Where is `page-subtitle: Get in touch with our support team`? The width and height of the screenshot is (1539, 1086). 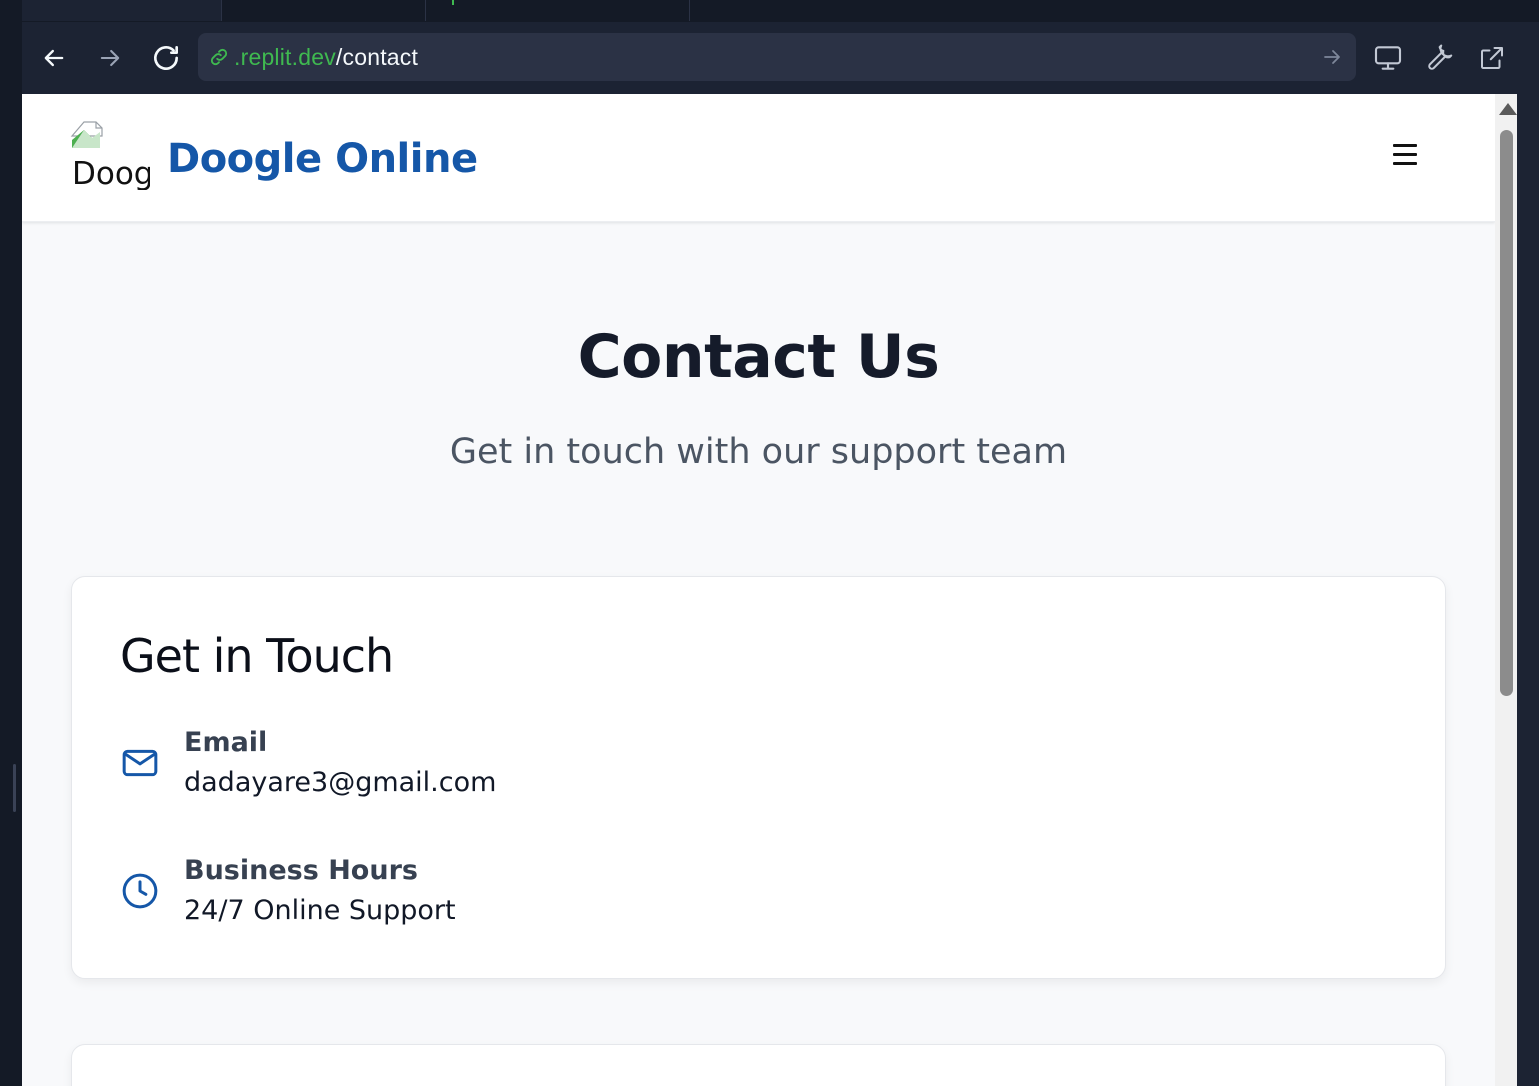 page-subtitle: Get in touch with our support team is located at coordinates (758, 452).